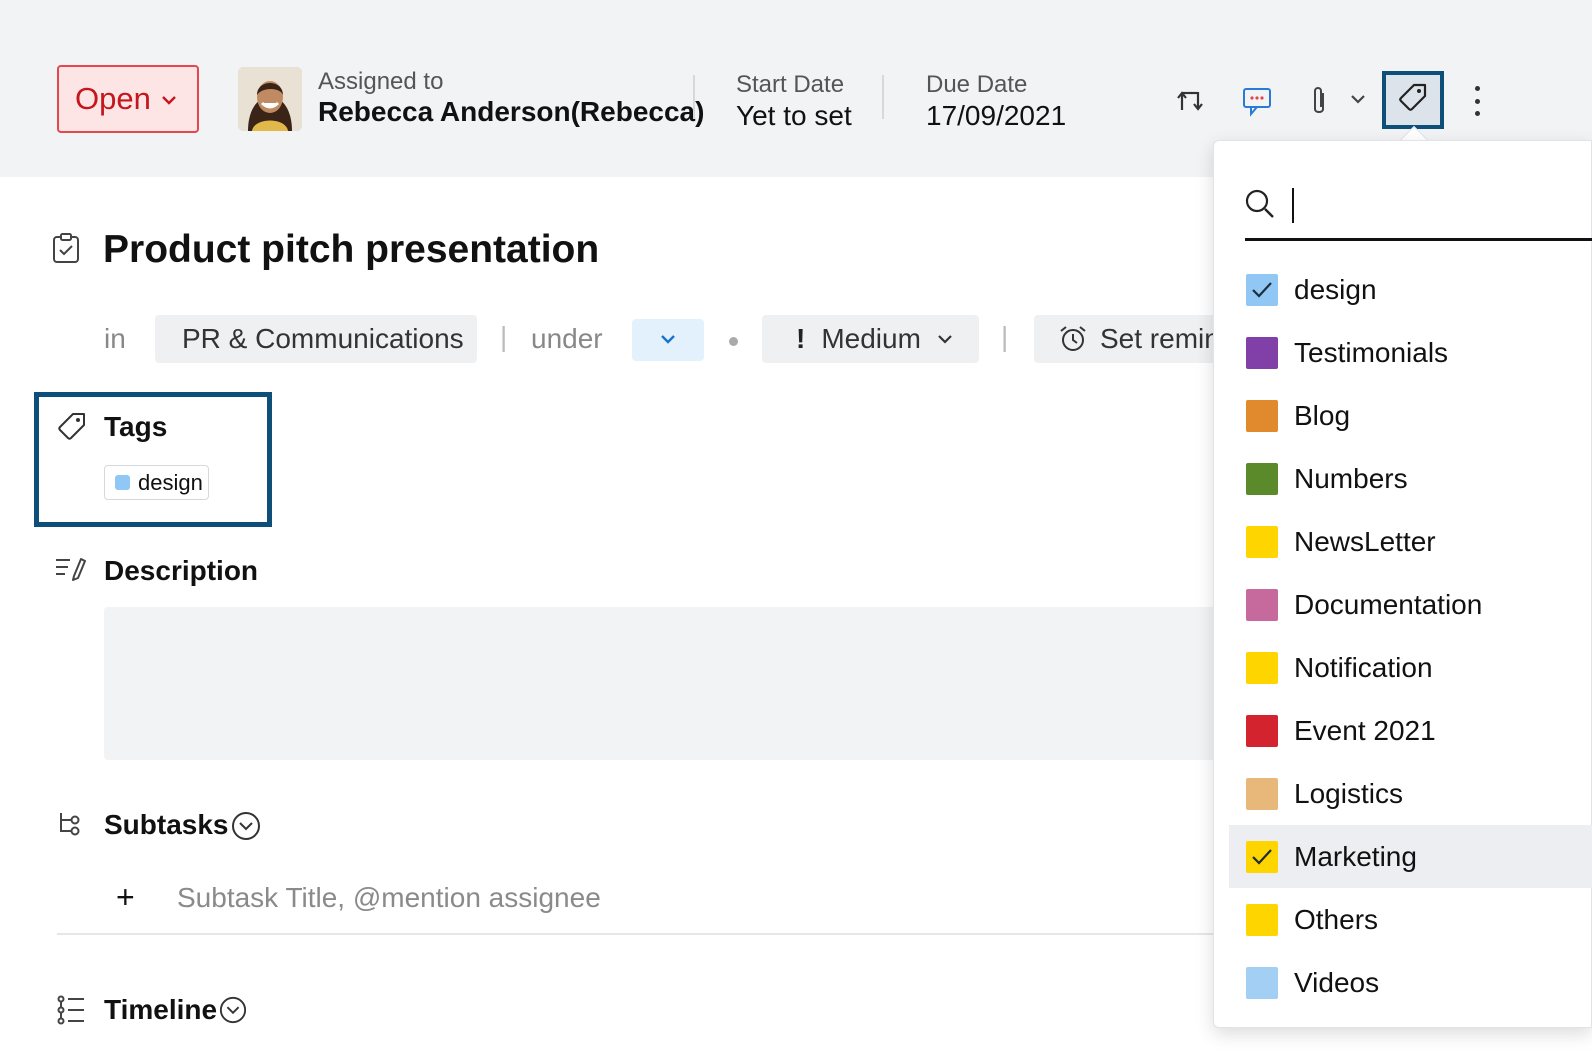  I want to click on exclamation-icon: !, so click(801, 338).